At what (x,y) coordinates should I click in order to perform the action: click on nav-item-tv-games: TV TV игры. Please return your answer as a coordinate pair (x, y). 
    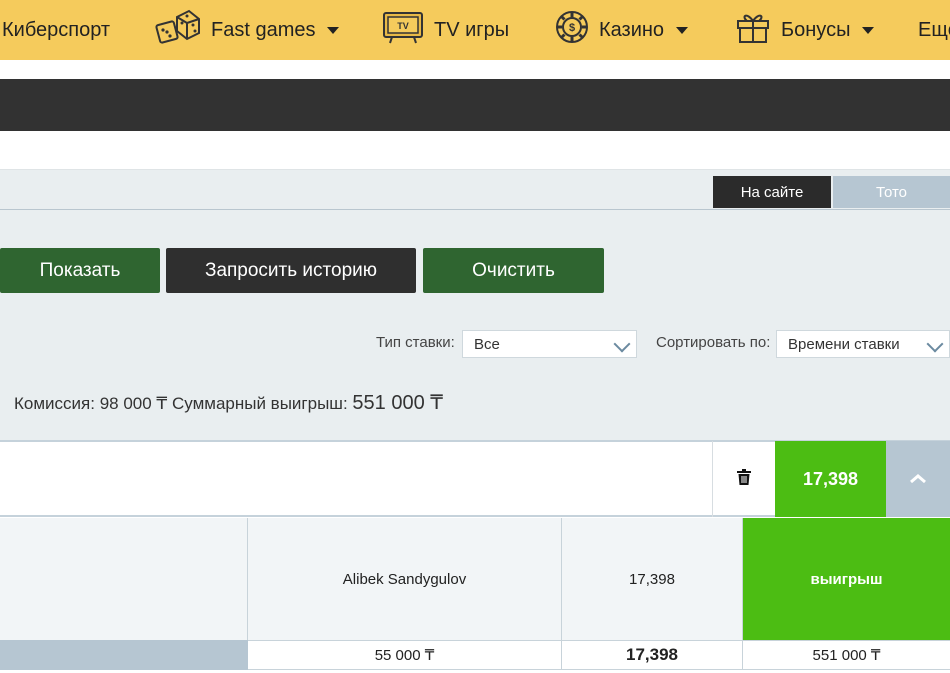
    Looking at the image, I should click on (445, 30).